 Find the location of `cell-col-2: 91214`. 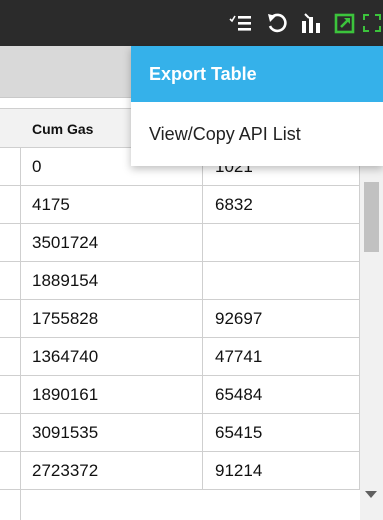

cell-col-2: 91214 is located at coordinates (281, 471).